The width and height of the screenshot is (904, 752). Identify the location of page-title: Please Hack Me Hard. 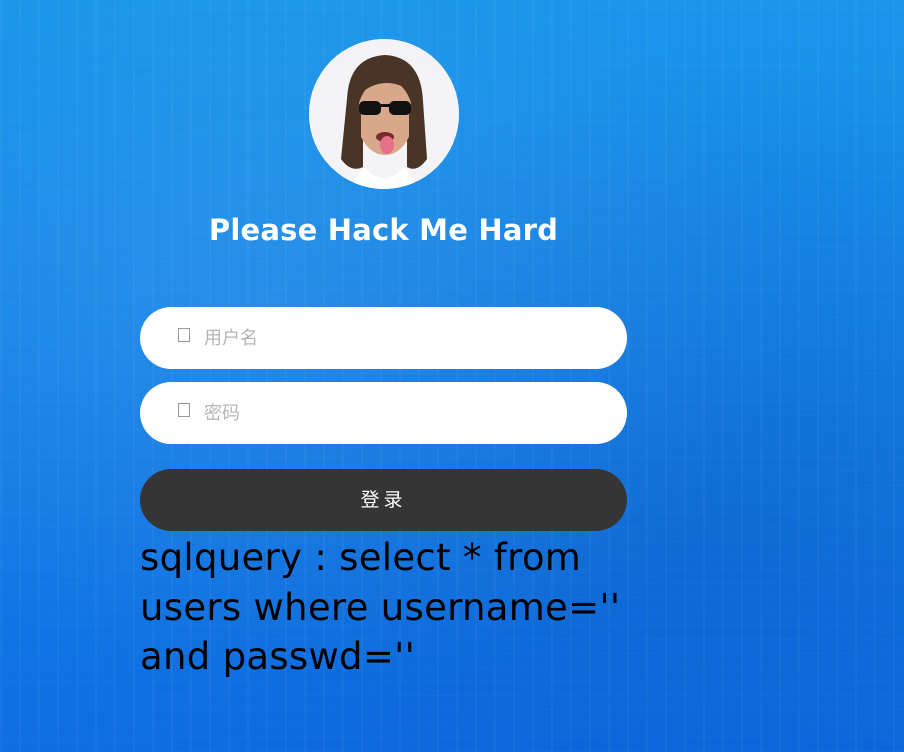
(383, 230).